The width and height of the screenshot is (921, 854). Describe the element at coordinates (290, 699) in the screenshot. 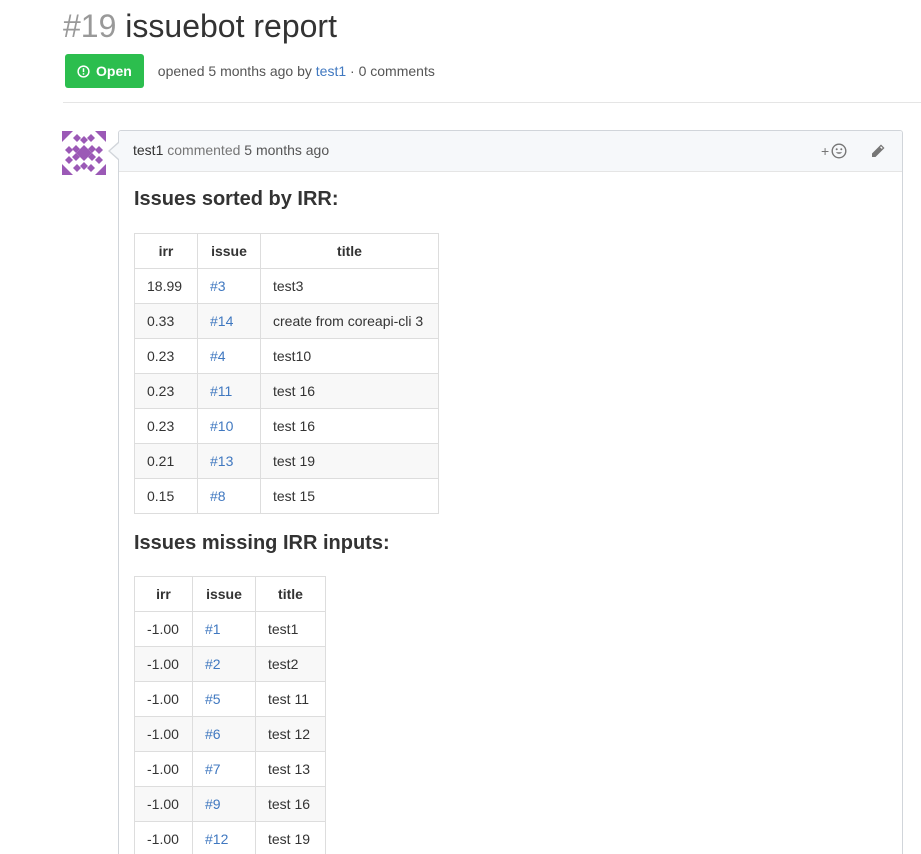

I see `title-cell: test 11` at that location.